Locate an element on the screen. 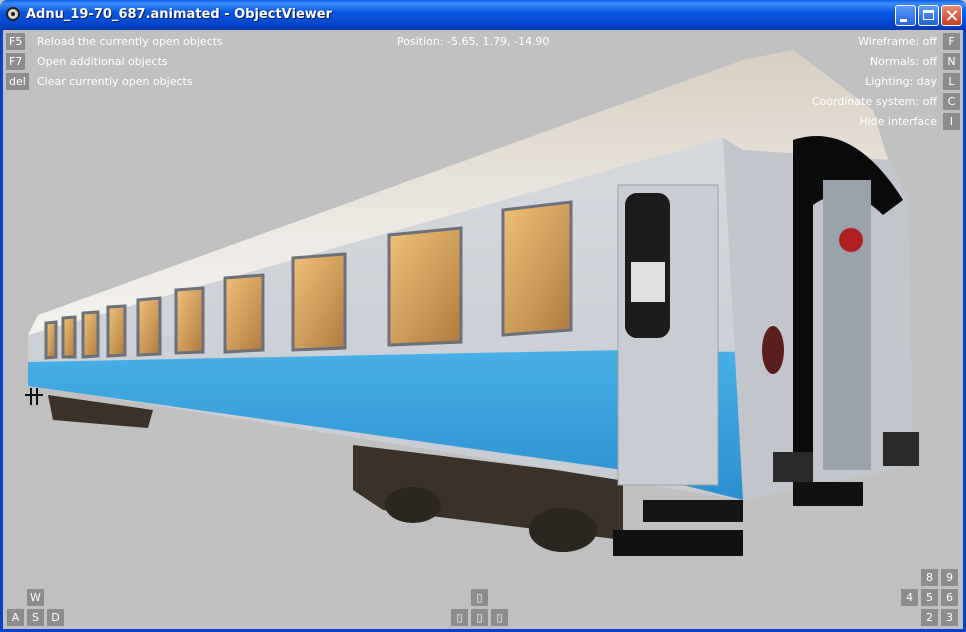  normals-label: Normals: off is located at coordinates (903, 61).